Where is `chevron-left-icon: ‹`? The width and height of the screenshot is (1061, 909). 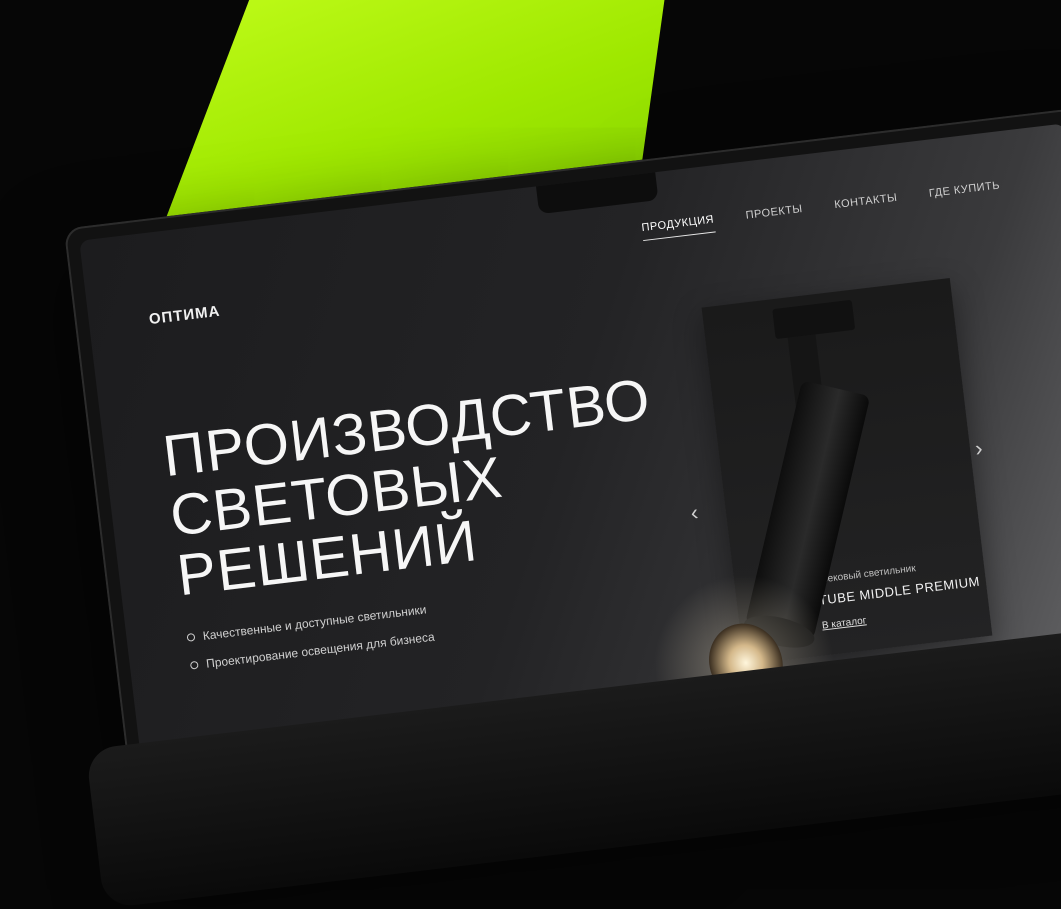 chevron-left-icon: ‹ is located at coordinates (694, 513).